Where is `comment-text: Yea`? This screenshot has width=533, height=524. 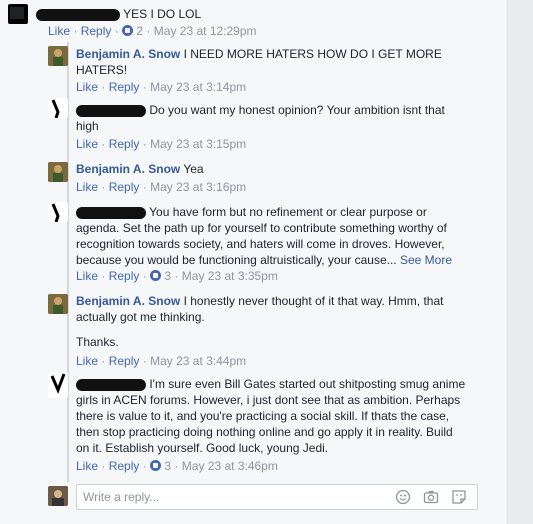
comment-text: Yea is located at coordinates (193, 169).